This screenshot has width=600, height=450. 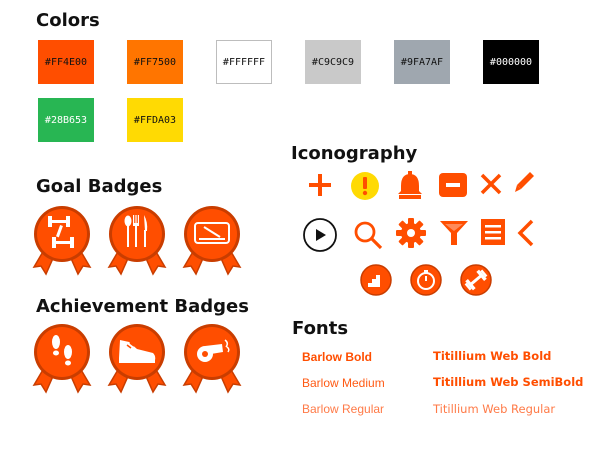 What do you see at coordinates (212, 241) in the screenshot?
I see `goal-badge-scale` at bounding box center [212, 241].